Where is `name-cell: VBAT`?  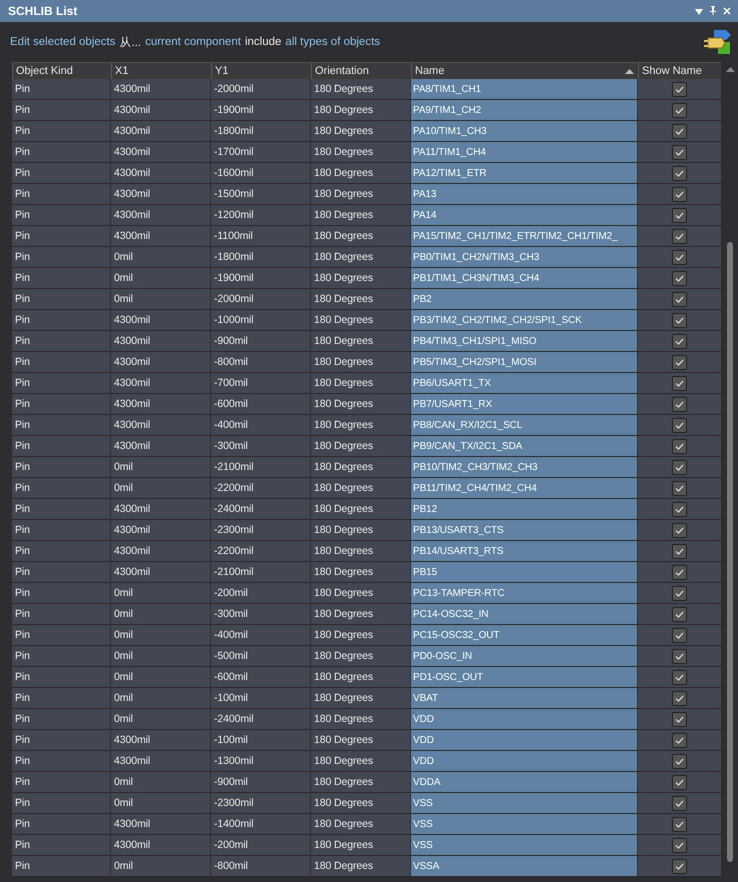 name-cell: VBAT is located at coordinates (524, 698).